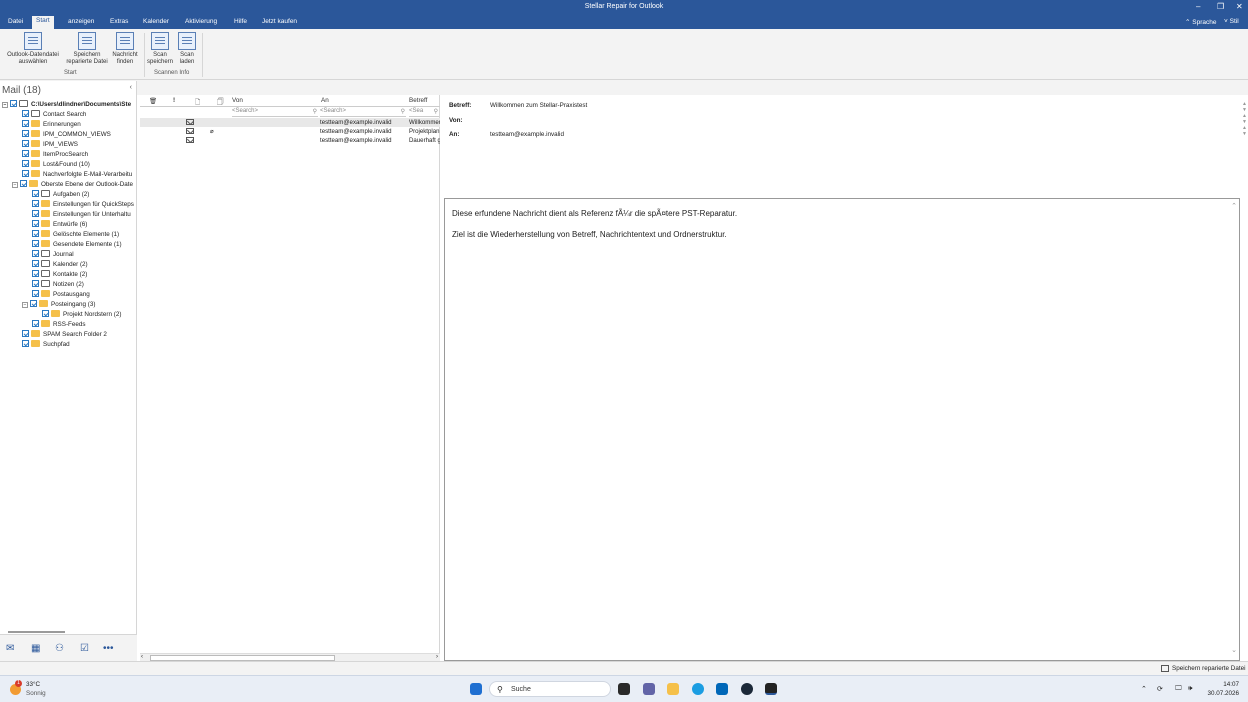 Image resolution: width=1248 pixels, height=702 pixels. What do you see at coordinates (66, 135) in the screenshot?
I see `folder-item: IPM_COMMON_VIEWS` at bounding box center [66, 135].